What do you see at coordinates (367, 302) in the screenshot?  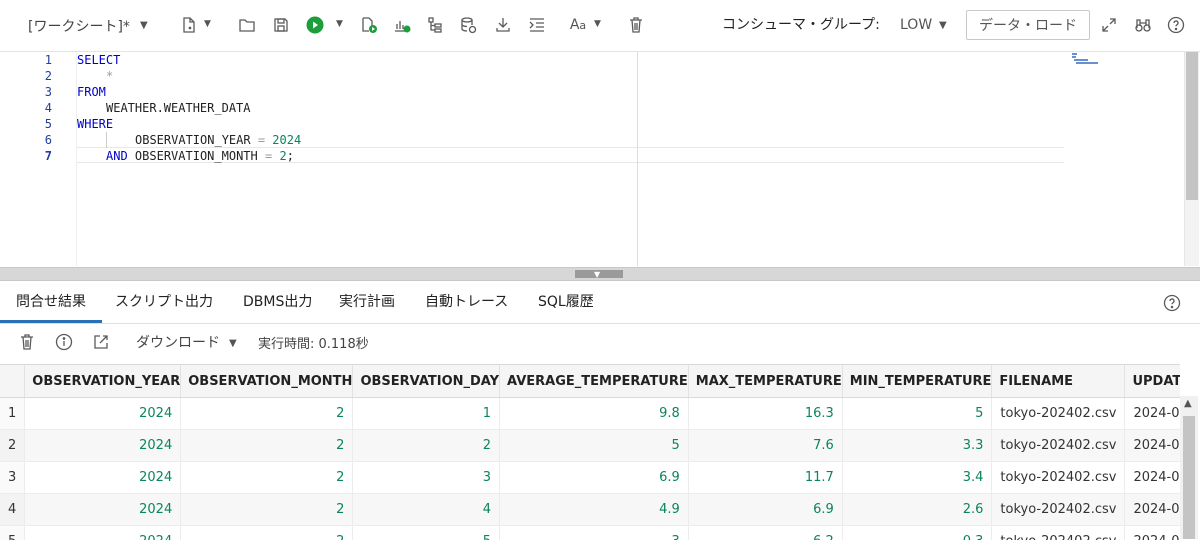 I see `tab-explain-plan: 実行計画` at bounding box center [367, 302].